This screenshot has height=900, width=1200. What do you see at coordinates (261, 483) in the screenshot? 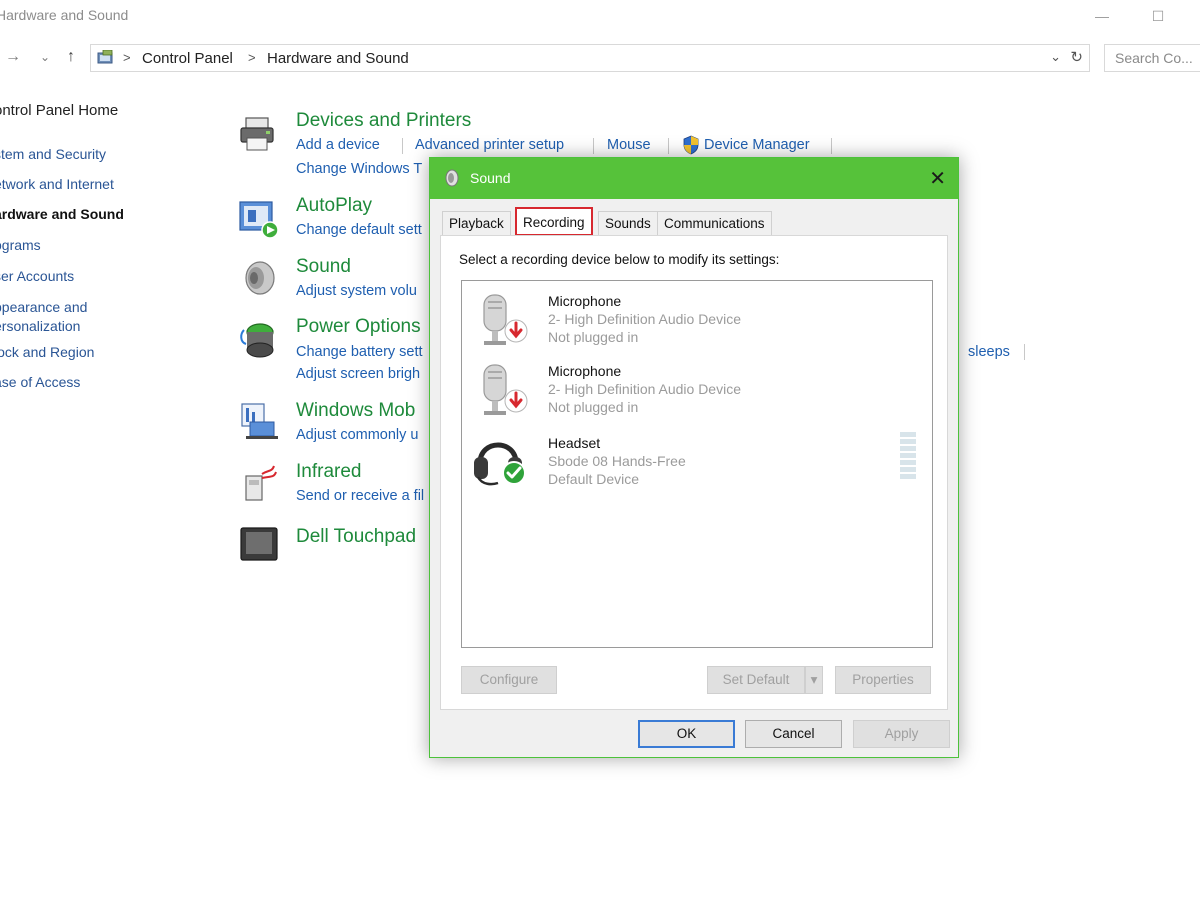
I see `infrared-icon` at bounding box center [261, 483].